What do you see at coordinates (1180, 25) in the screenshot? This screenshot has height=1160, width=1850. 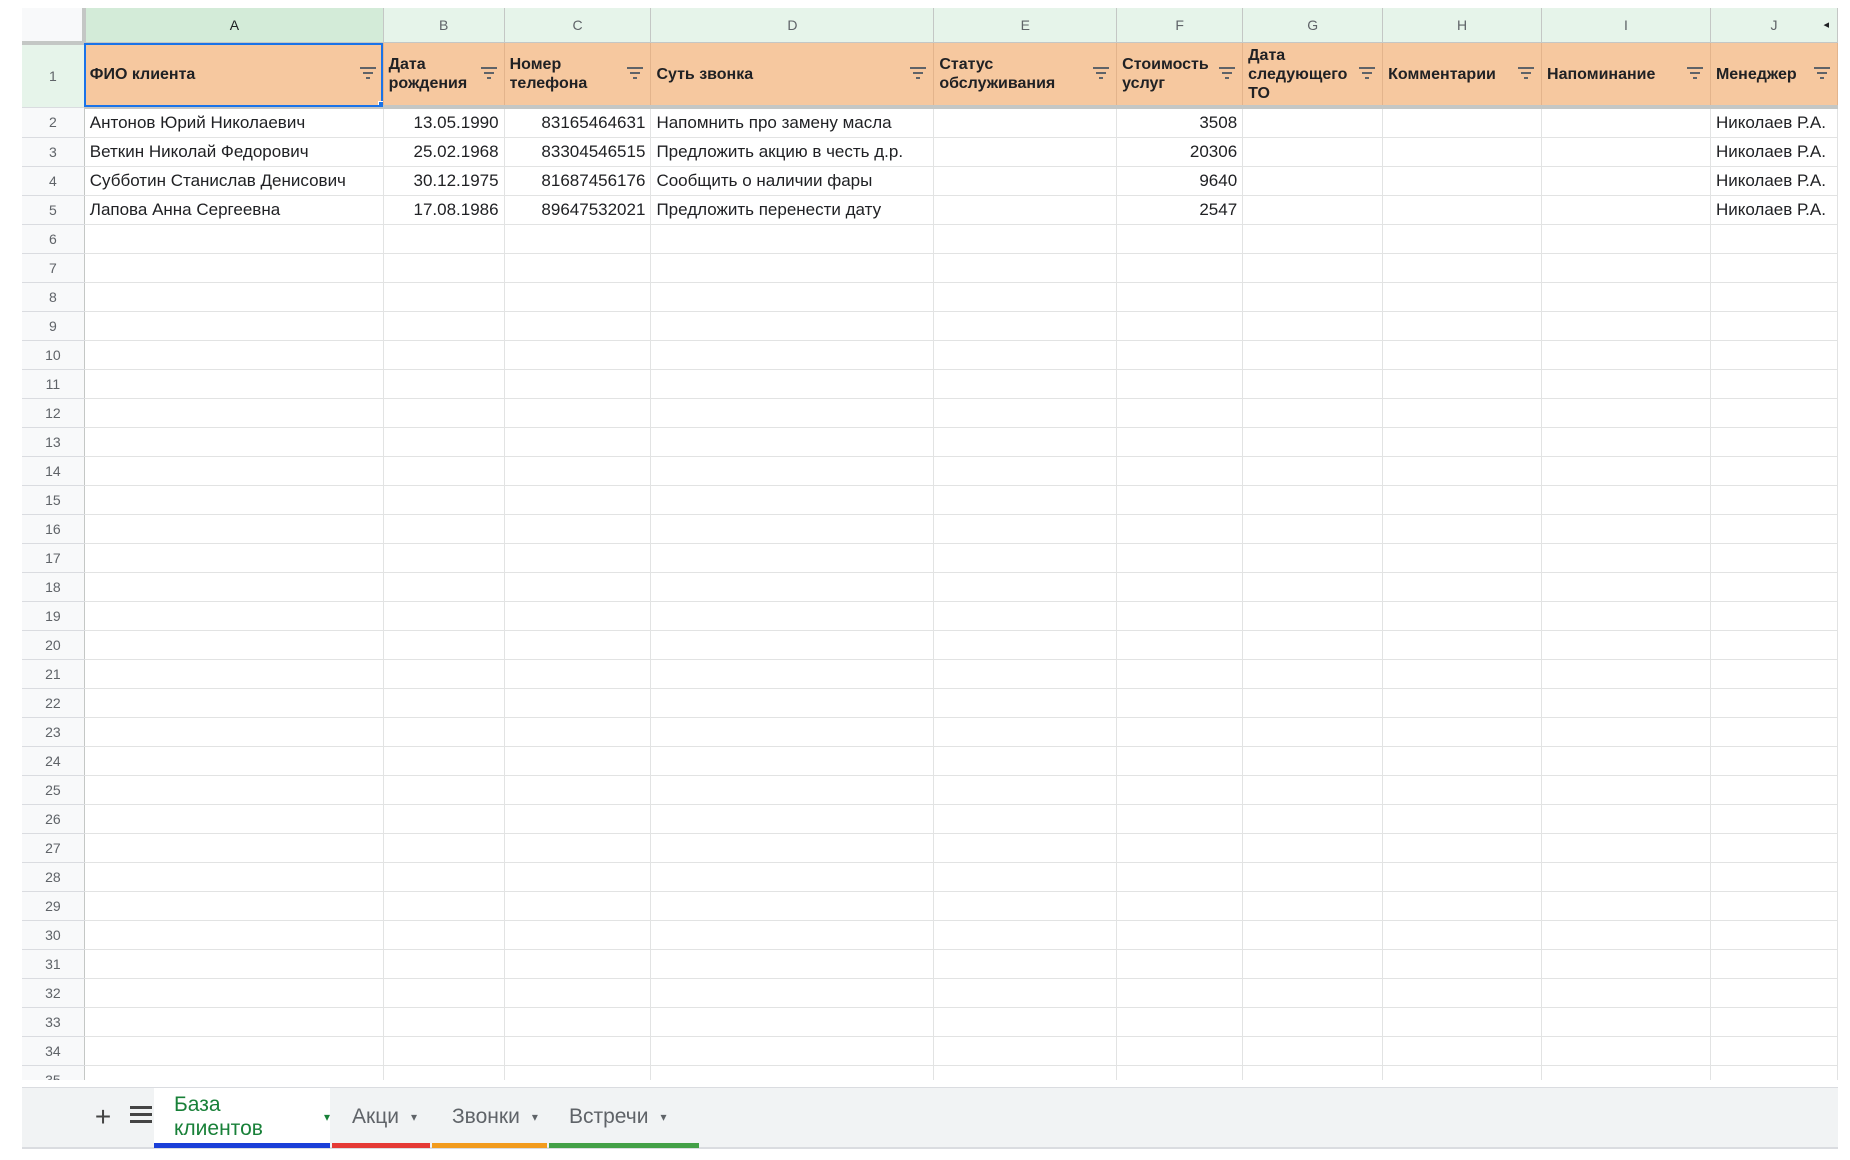 I see `column-header-f: F` at bounding box center [1180, 25].